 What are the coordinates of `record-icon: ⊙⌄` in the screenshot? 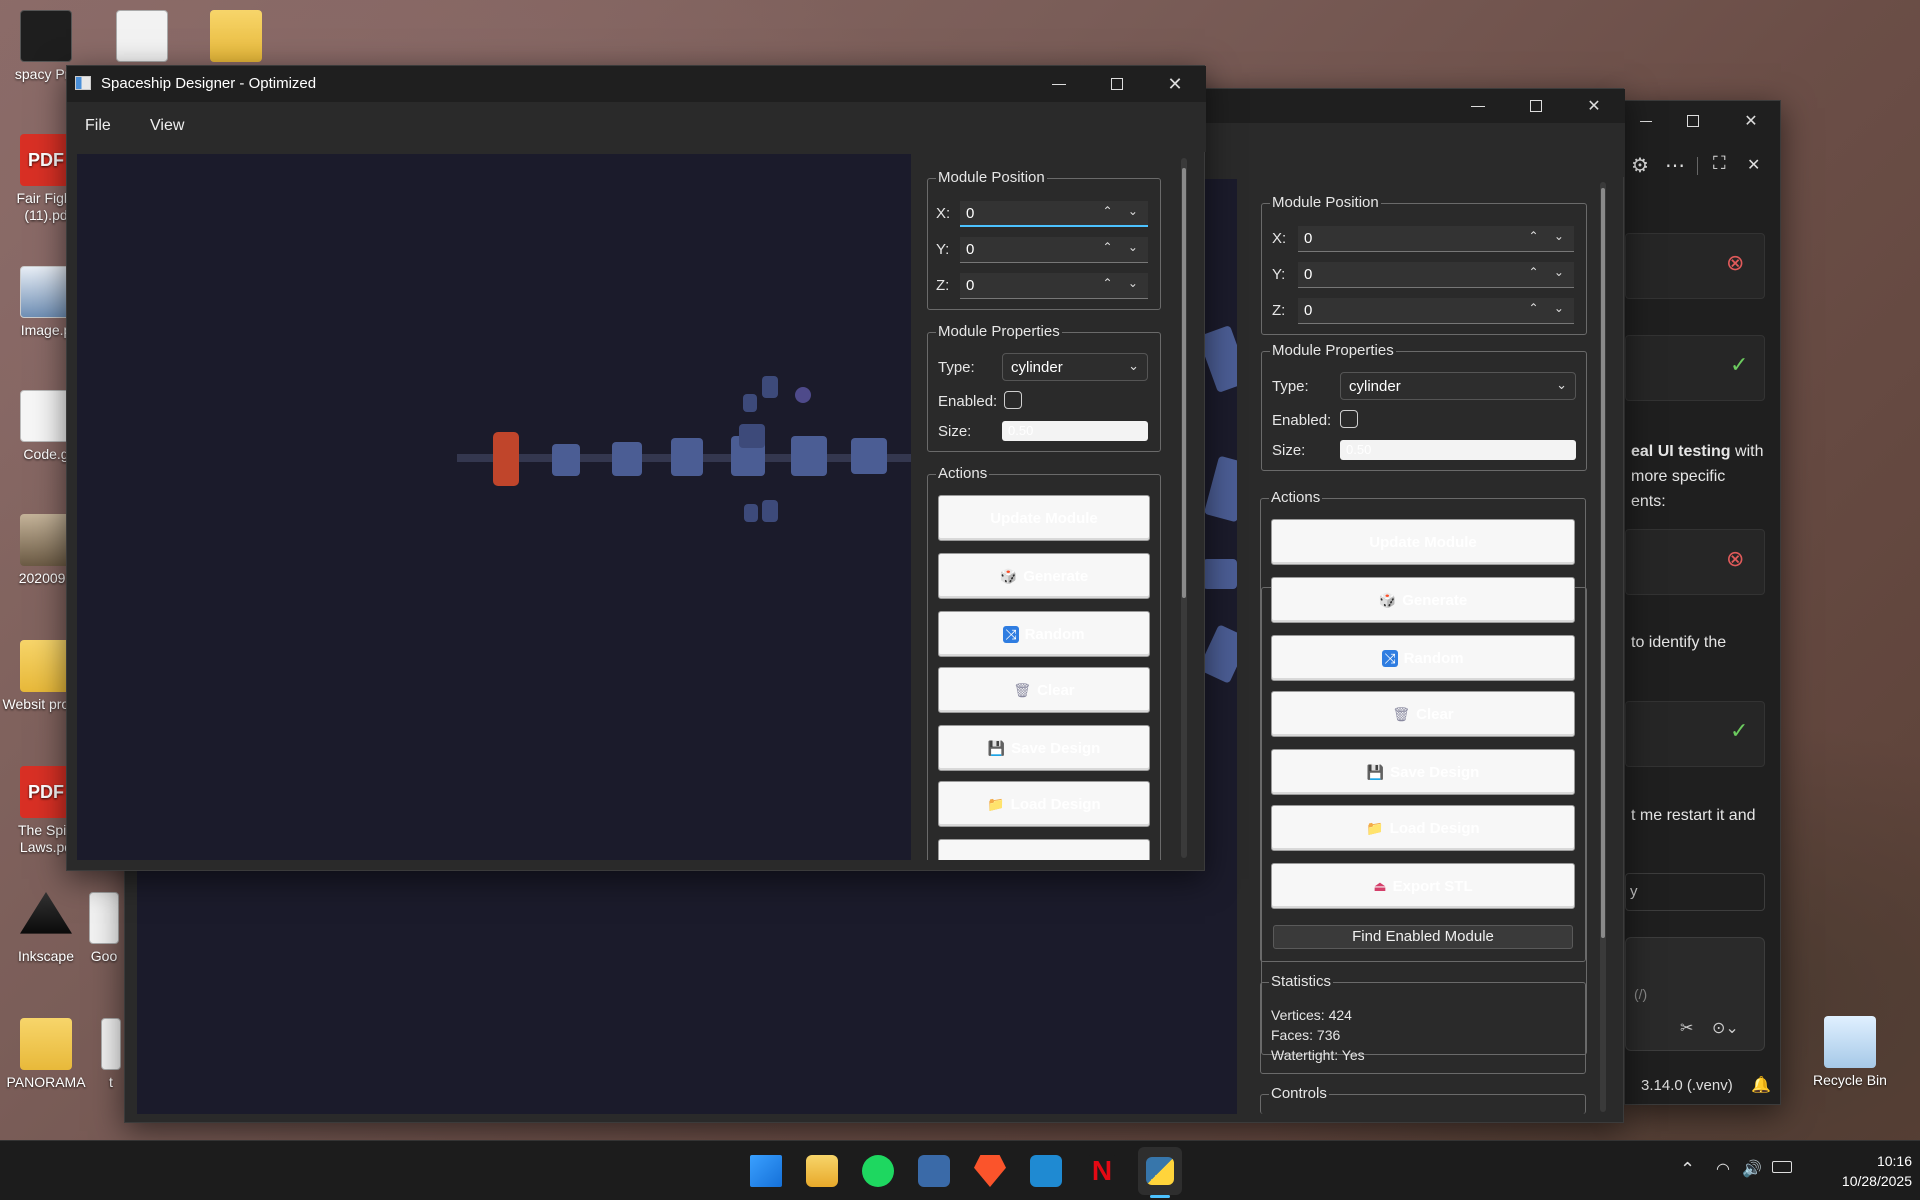 It's located at (1725, 1028).